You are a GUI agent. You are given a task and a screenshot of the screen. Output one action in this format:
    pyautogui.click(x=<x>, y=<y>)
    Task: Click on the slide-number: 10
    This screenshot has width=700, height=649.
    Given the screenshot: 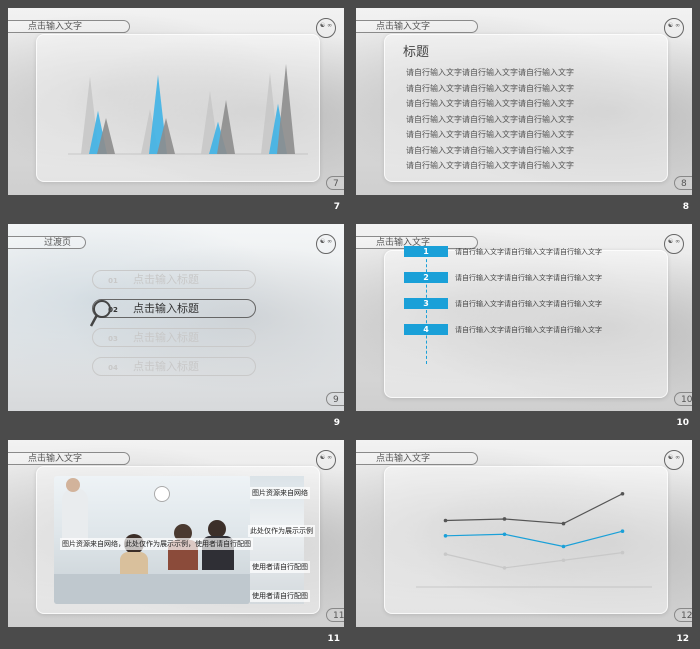 What is the action you would take?
    pyautogui.click(x=682, y=423)
    